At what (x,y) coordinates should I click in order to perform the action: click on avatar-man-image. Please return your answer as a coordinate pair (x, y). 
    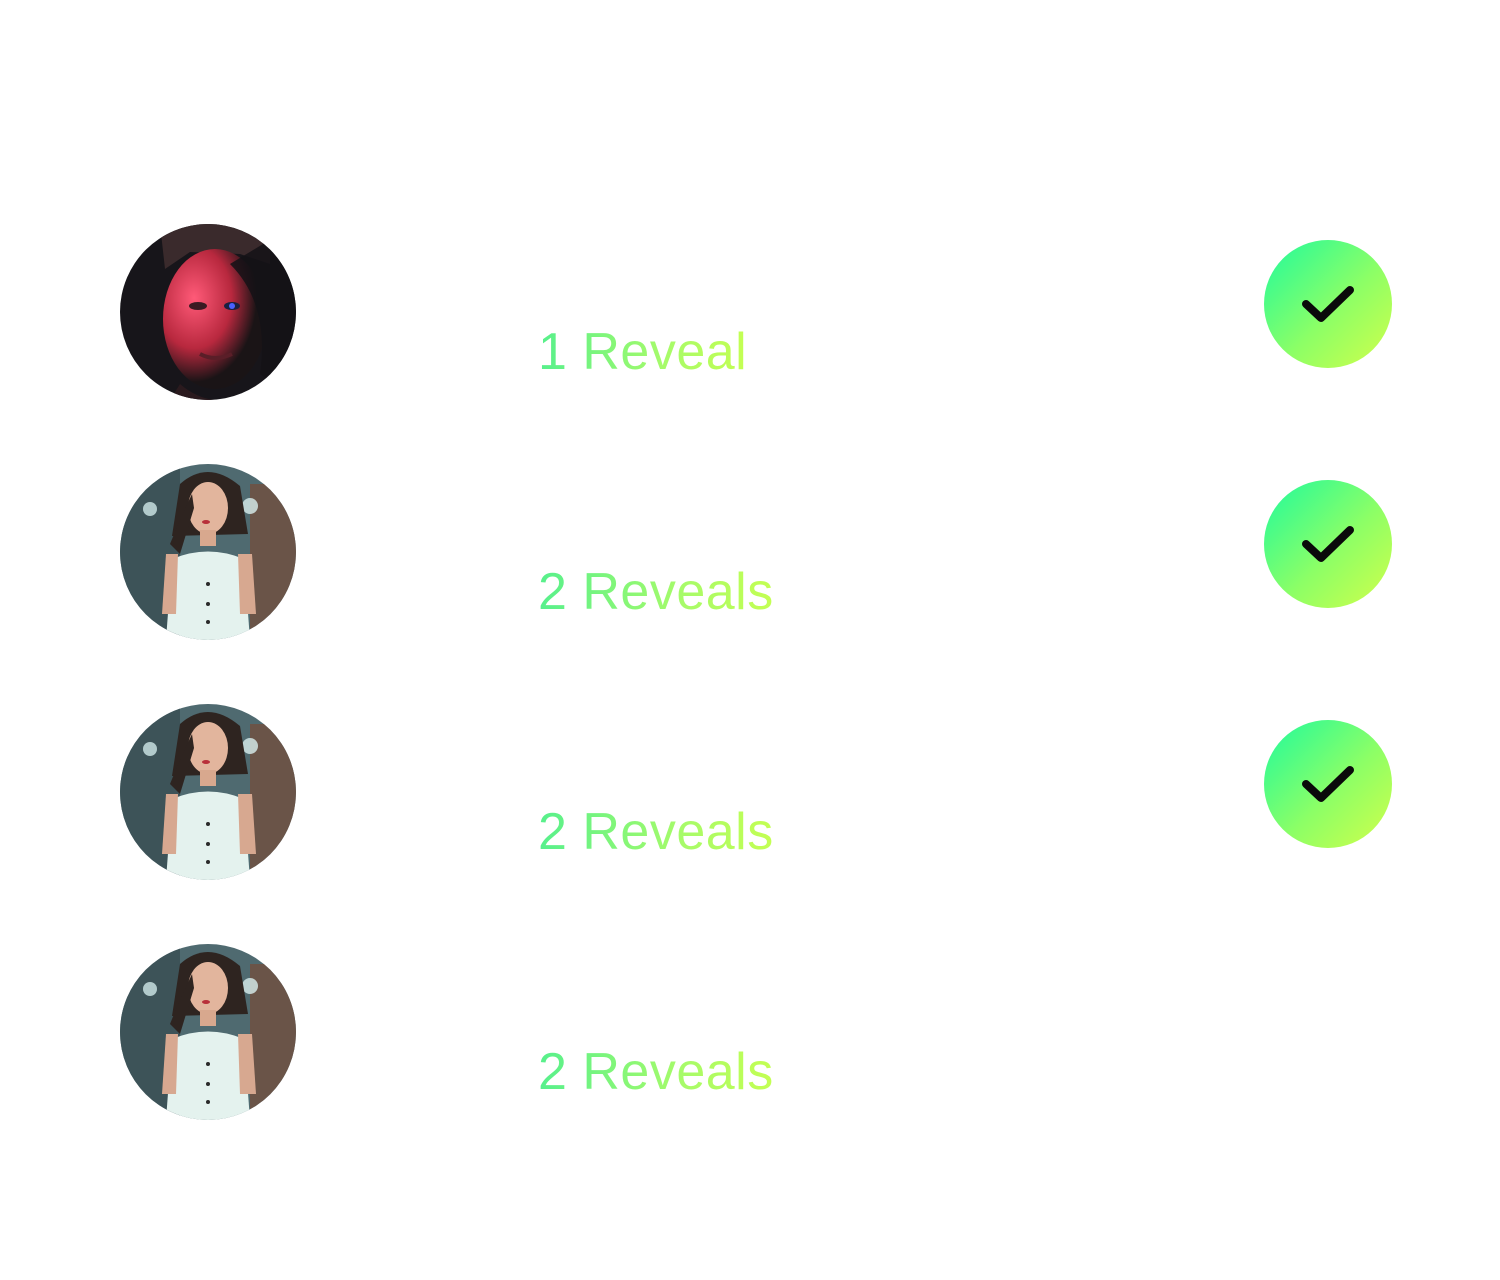
    Looking at the image, I should click on (208, 312).